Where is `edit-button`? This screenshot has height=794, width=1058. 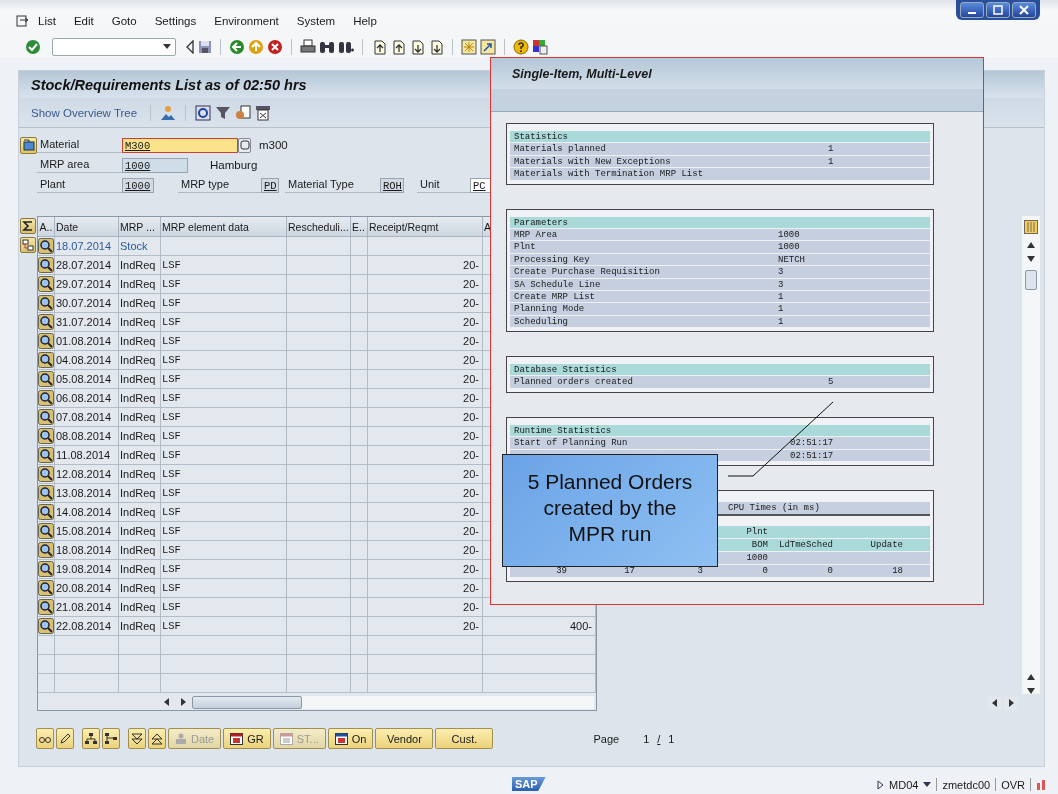
edit-button is located at coordinates (65, 738).